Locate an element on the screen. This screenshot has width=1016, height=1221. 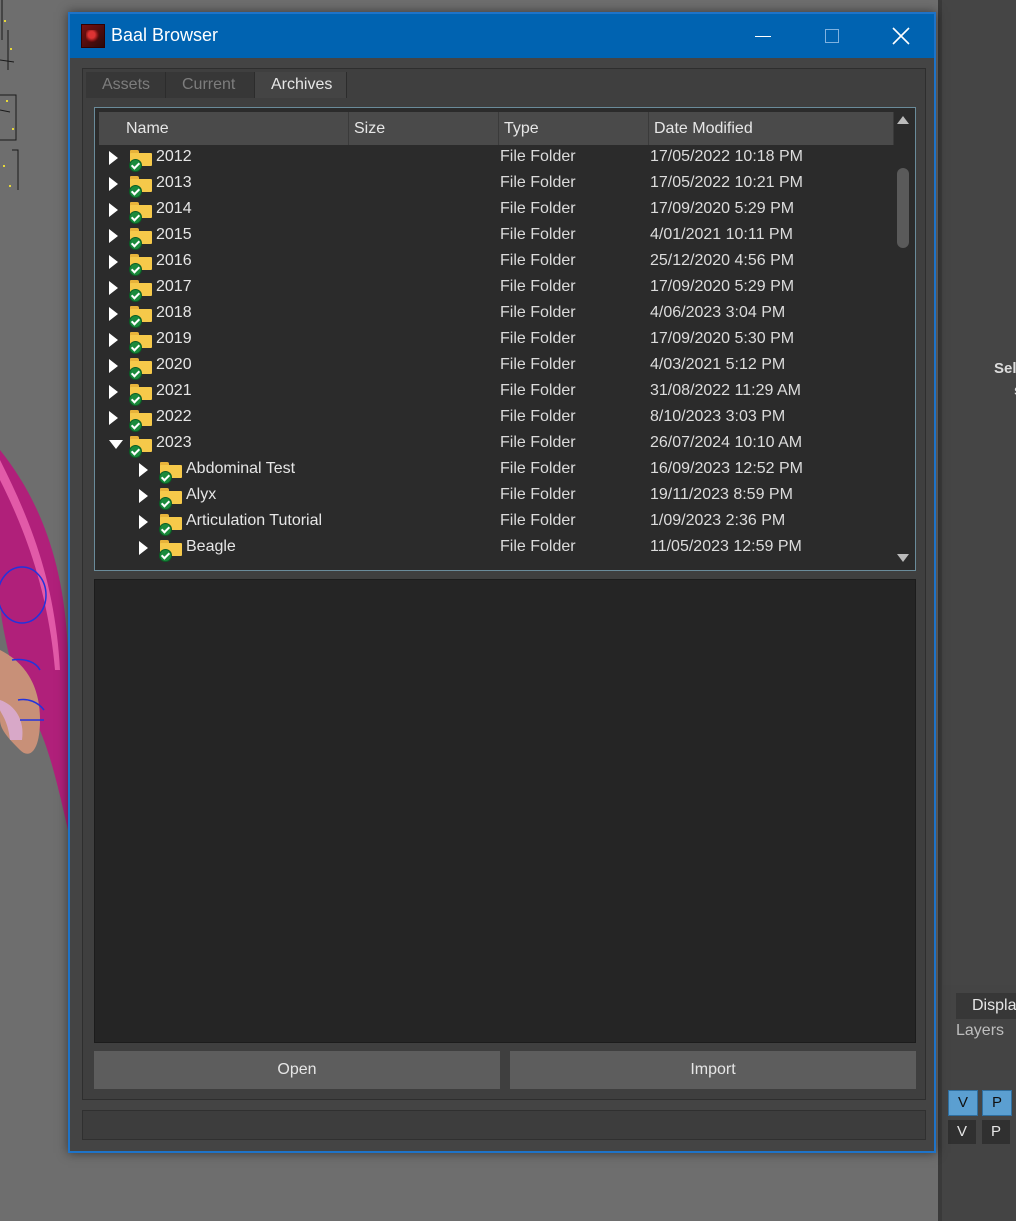
layers-menu: Layers is located at coordinates (980, 1031).